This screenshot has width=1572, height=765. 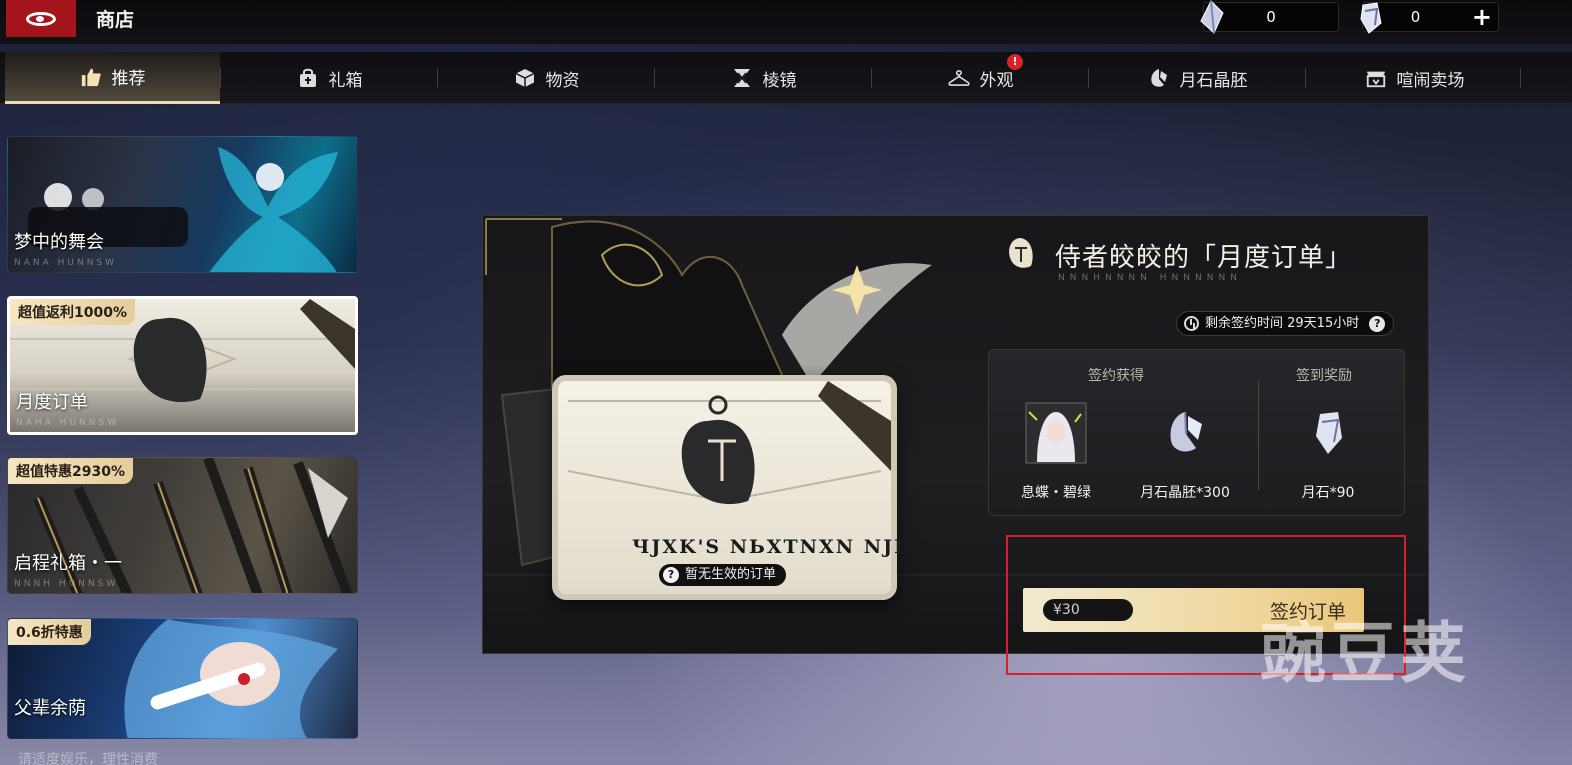 I want to click on sidebar-item-label: 月度订单, so click(x=52, y=402).